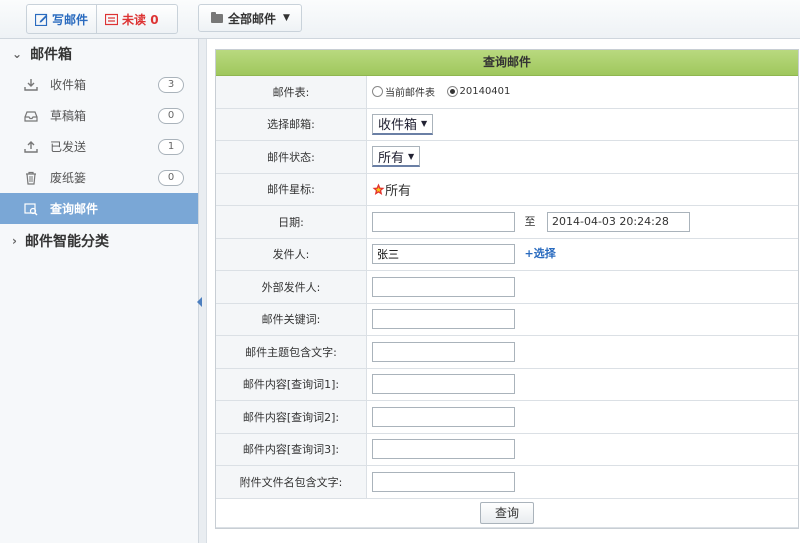  I want to click on form-row-status: 邮件状态: 所有 ▼, so click(507, 157).